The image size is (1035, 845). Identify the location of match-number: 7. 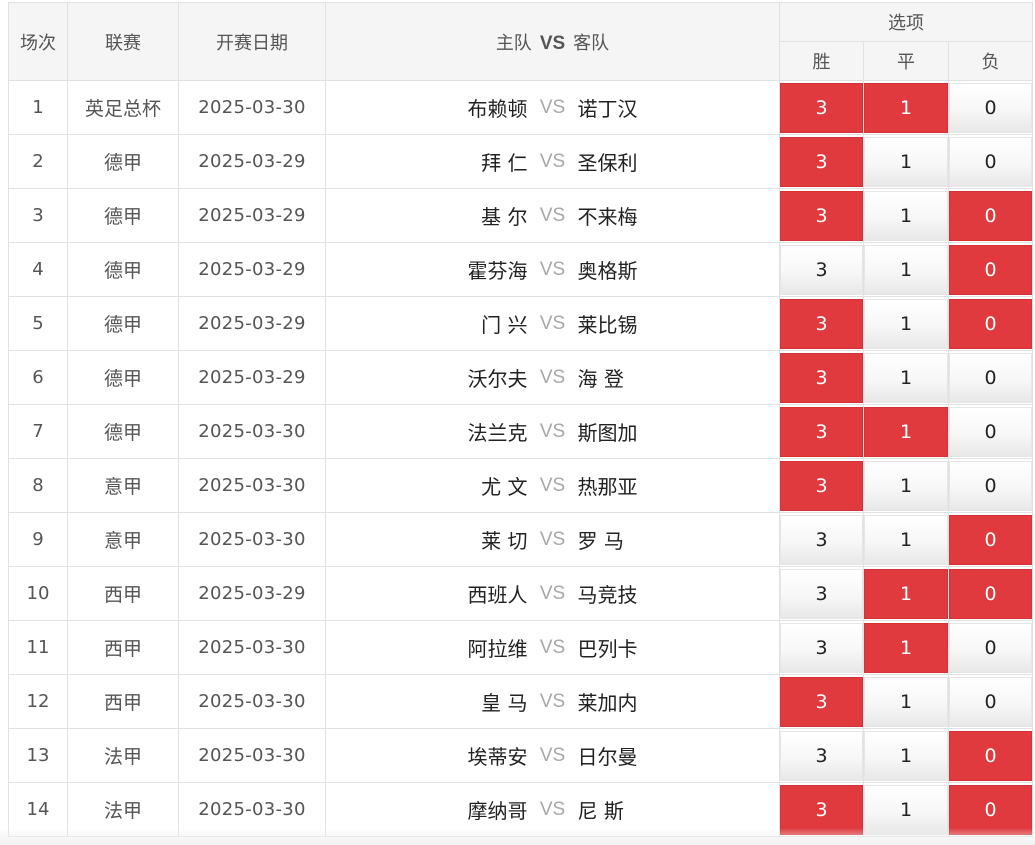
(38, 431).